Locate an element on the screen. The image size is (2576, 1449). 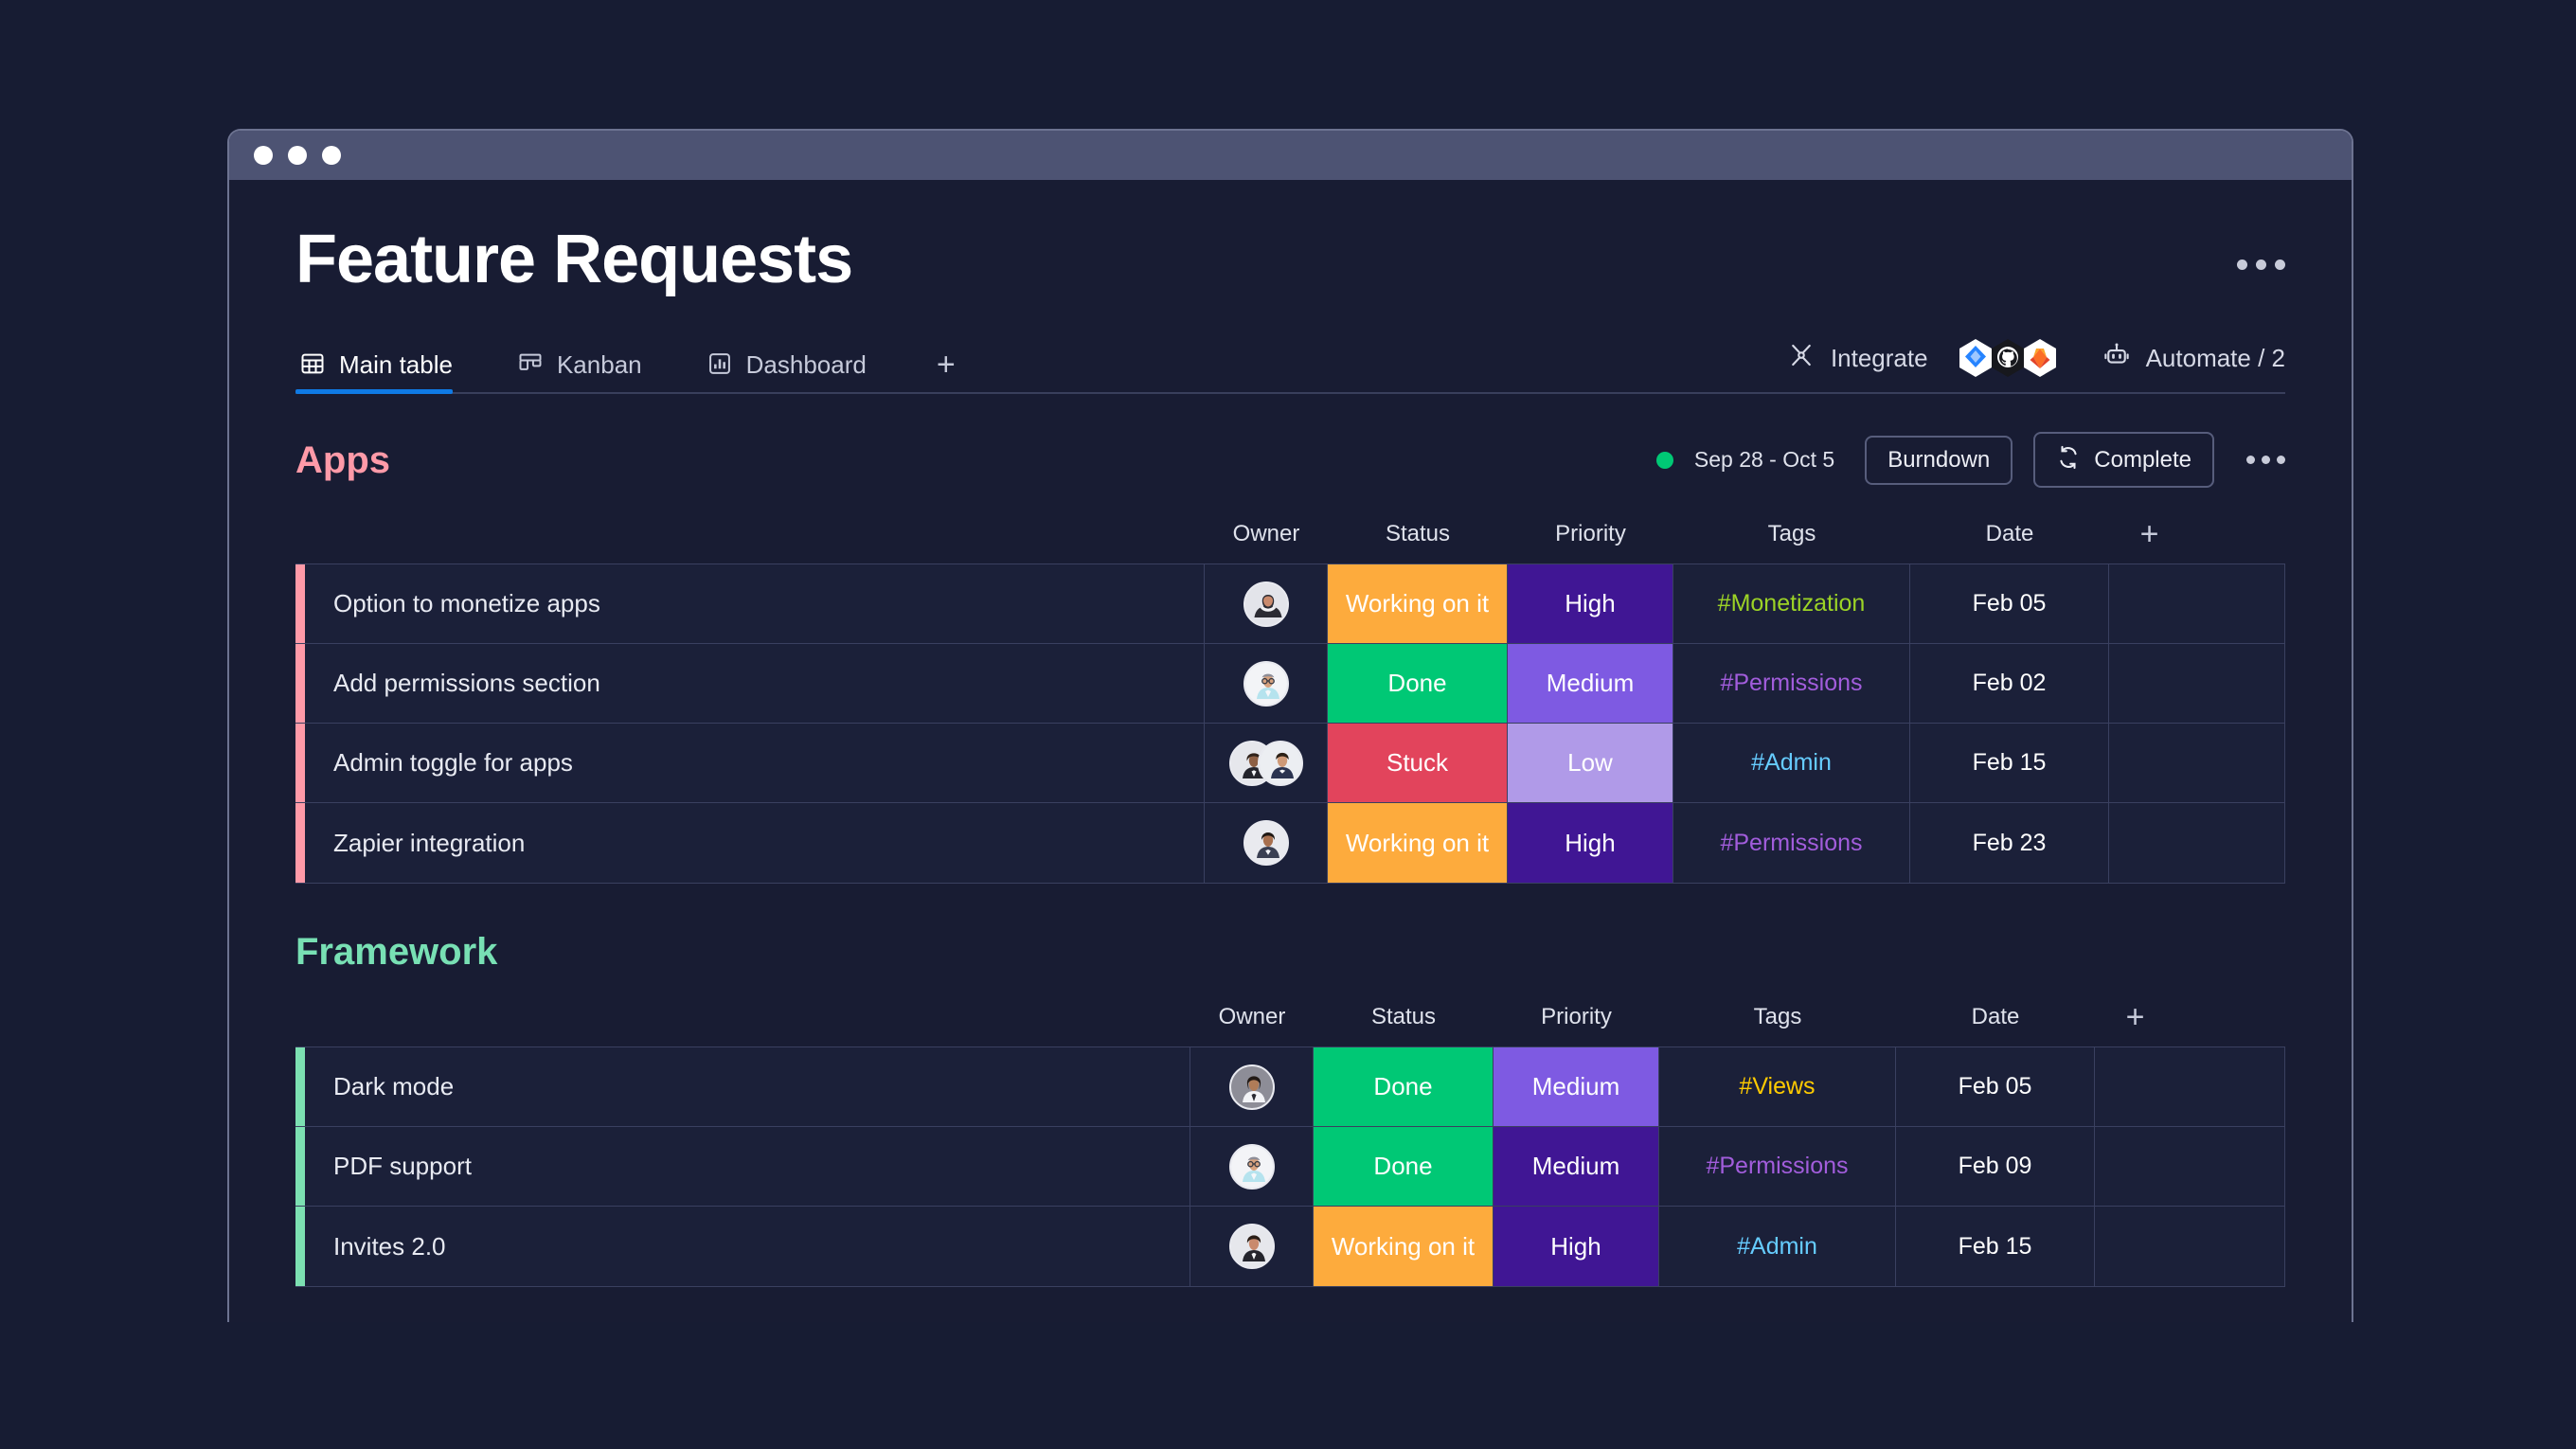
row-priority-cell: Low is located at coordinates (1590, 763).